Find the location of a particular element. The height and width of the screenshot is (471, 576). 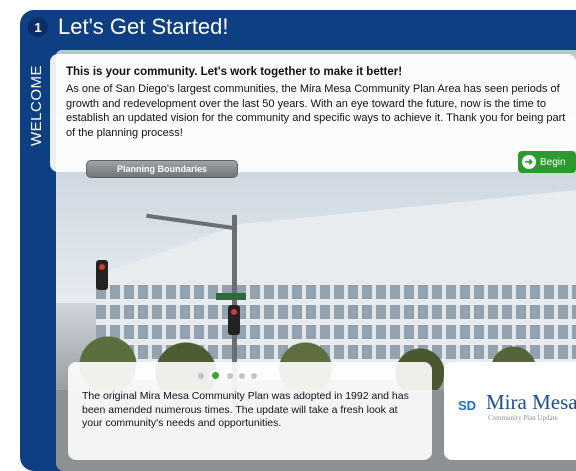

logo-name: Mira Mesa is located at coordinates (531, 402).